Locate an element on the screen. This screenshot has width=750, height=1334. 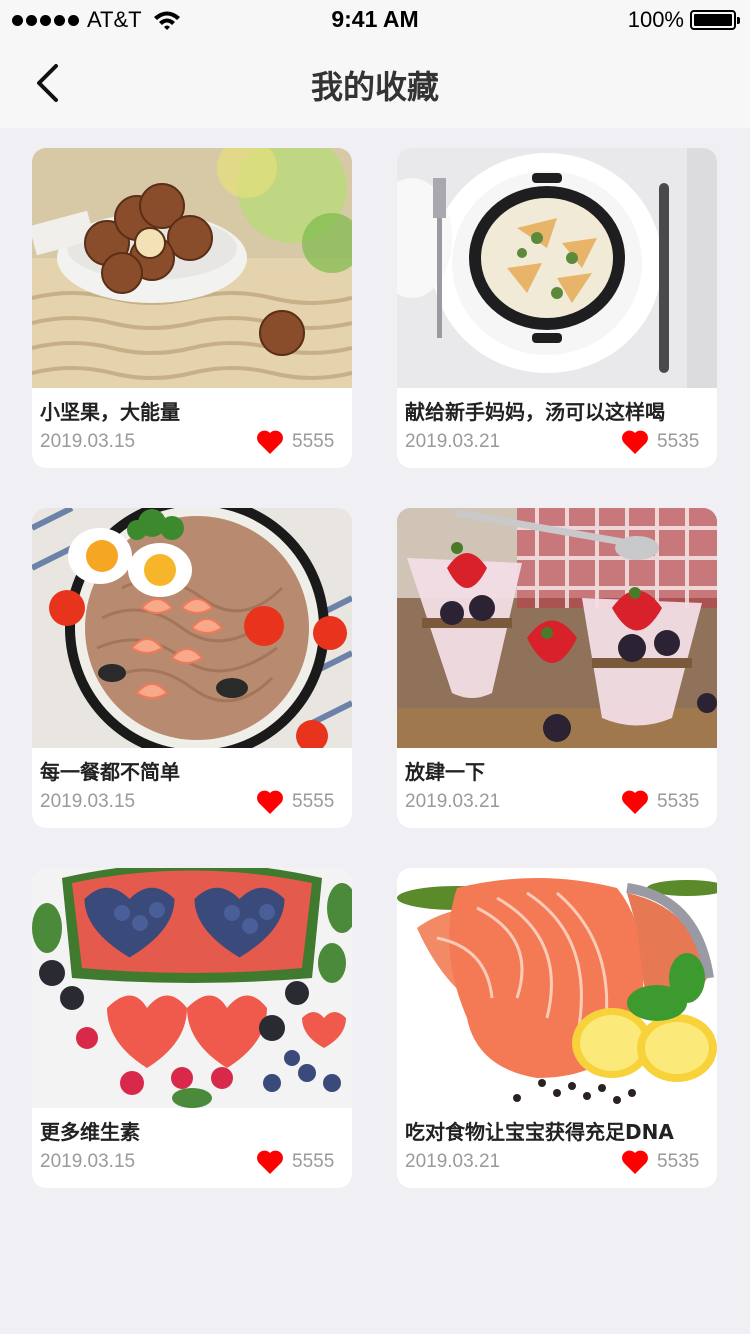
favorite-card: 放肆一下 2019.03.21 5535 is located at coordinates (557, 668).